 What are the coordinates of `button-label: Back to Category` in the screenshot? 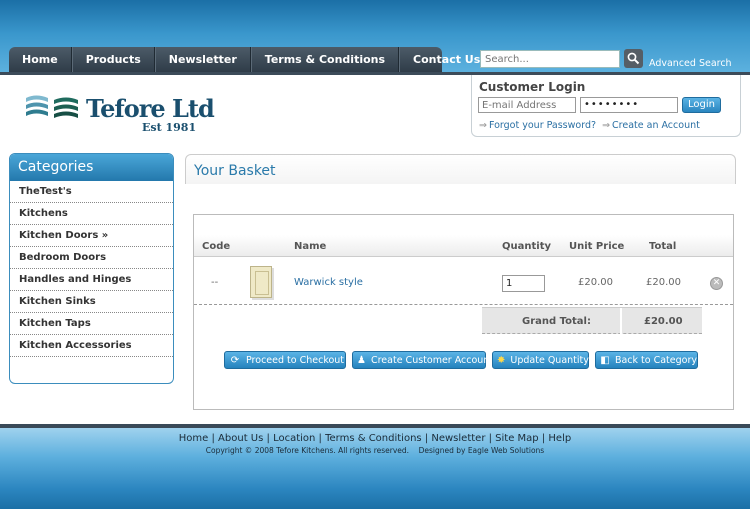 It's located at (655, 360).